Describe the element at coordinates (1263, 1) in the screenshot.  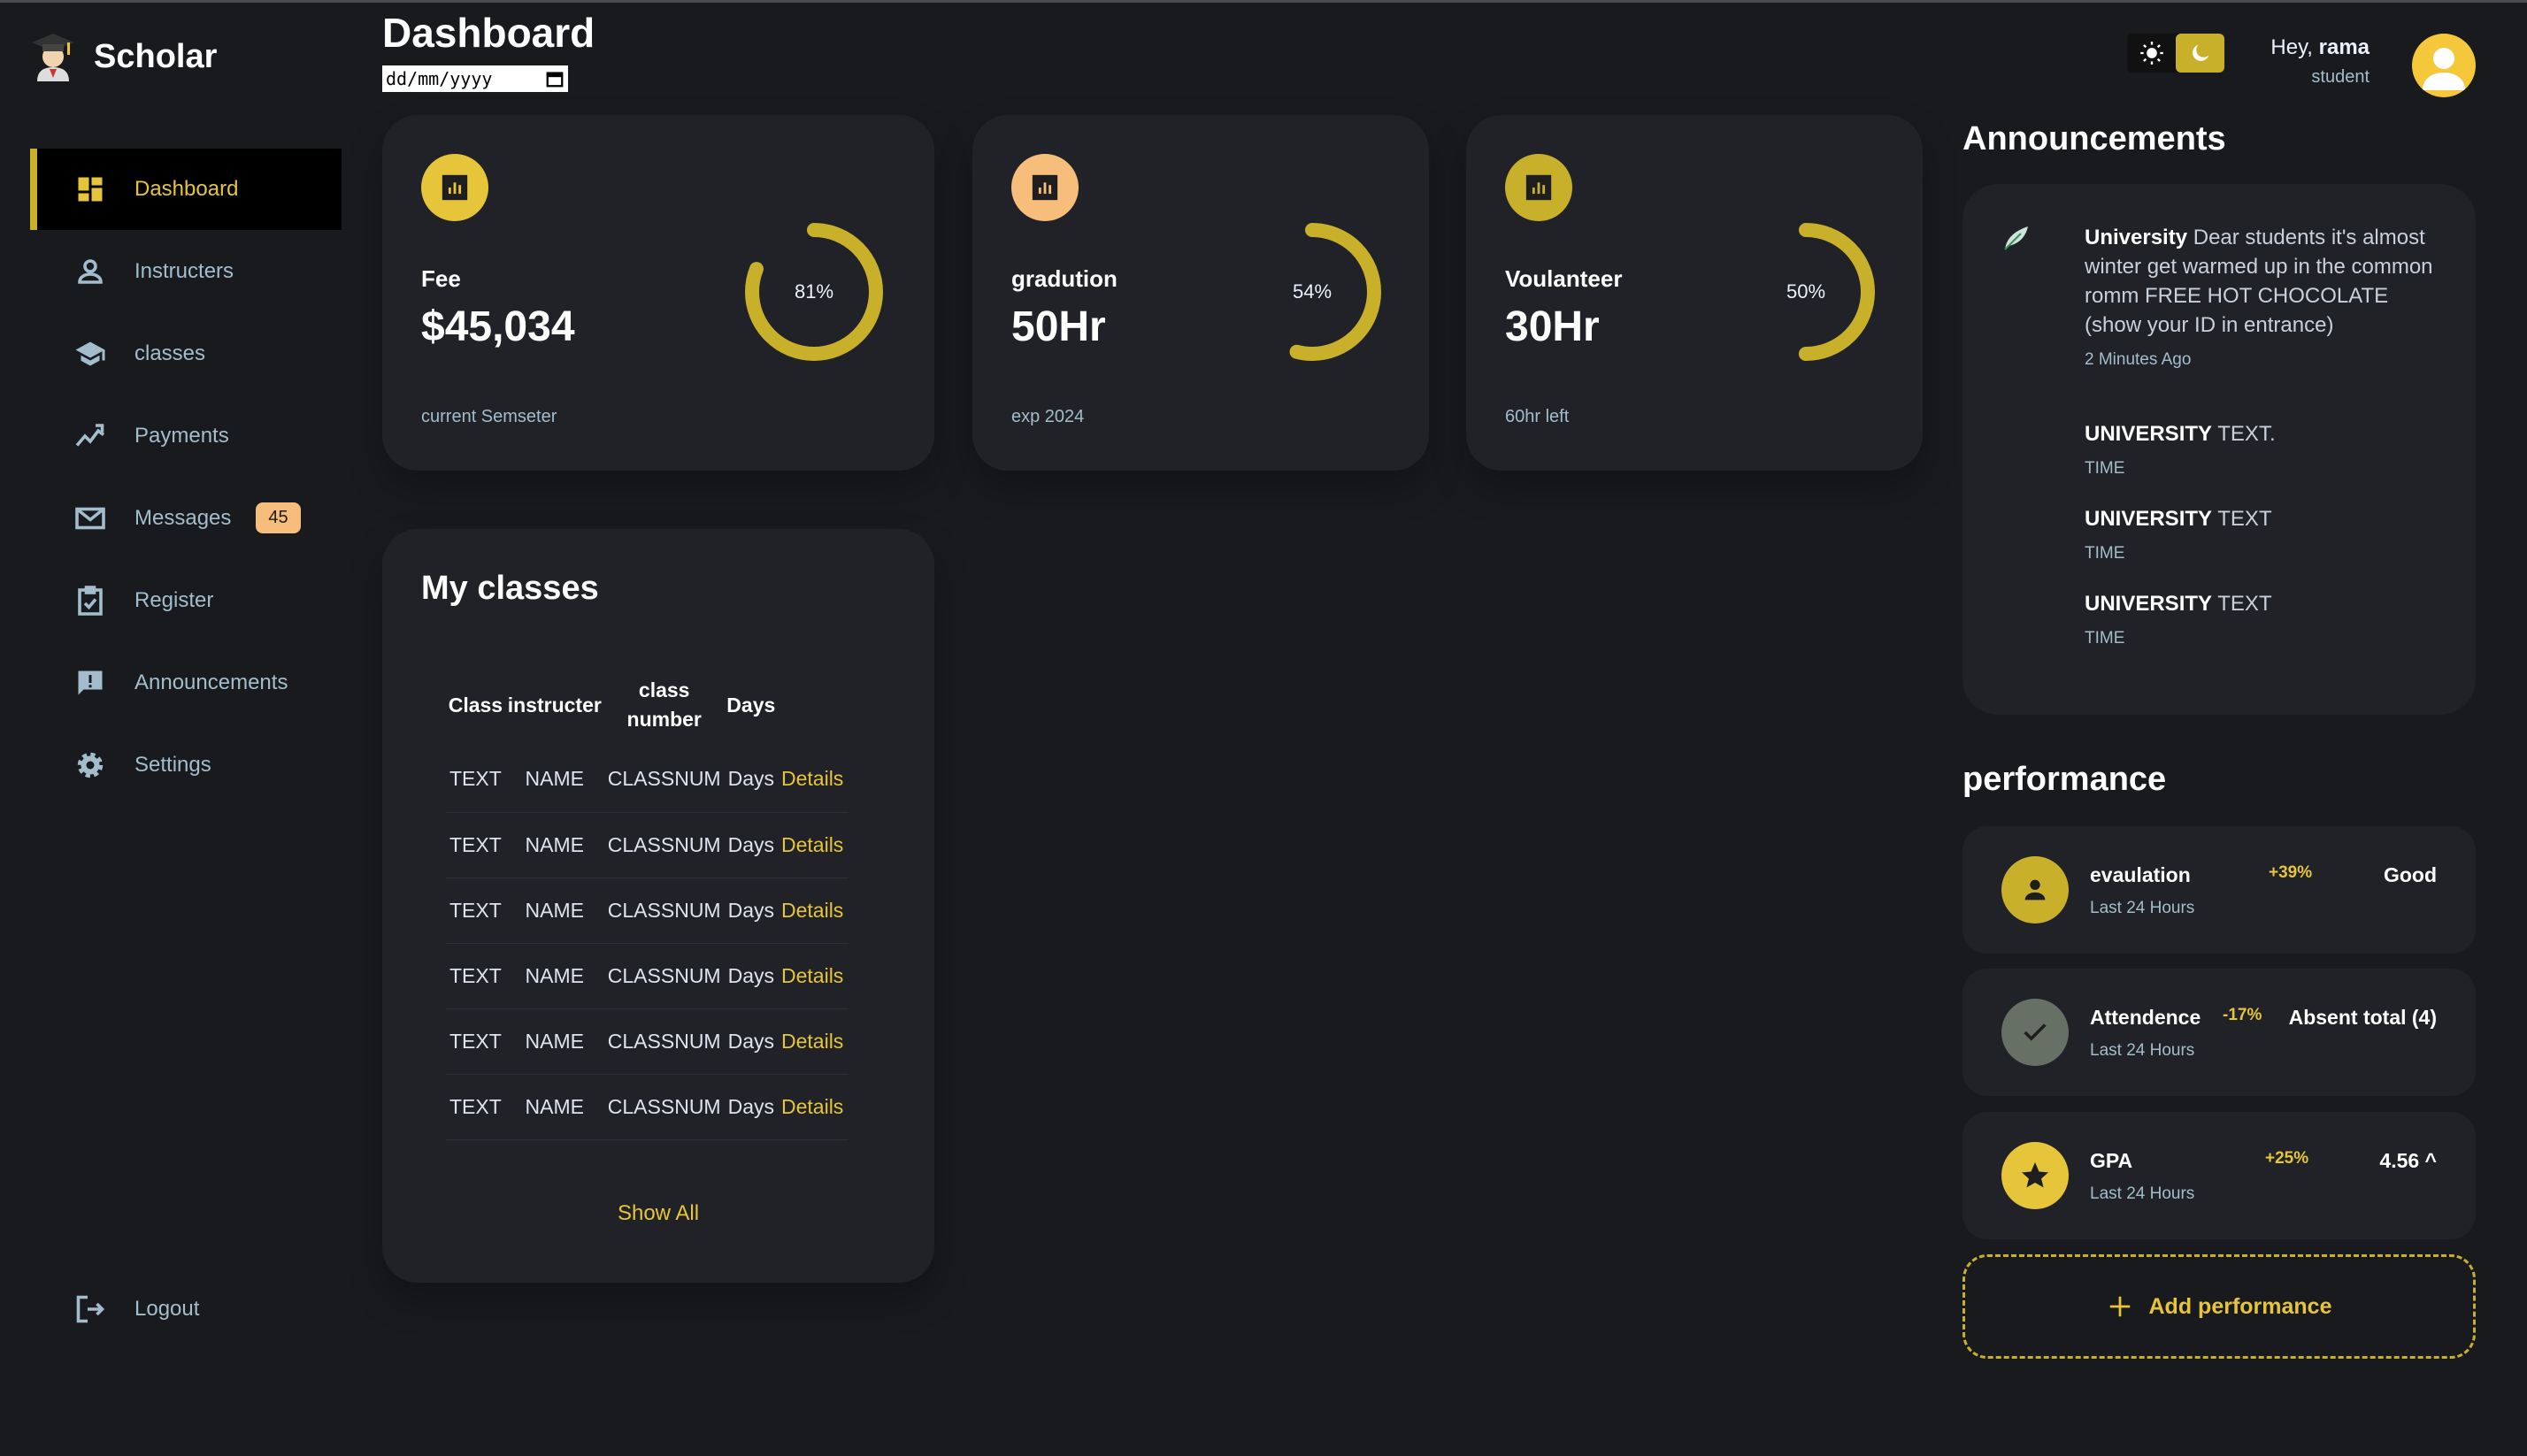
I see `window-top-border` at that location.